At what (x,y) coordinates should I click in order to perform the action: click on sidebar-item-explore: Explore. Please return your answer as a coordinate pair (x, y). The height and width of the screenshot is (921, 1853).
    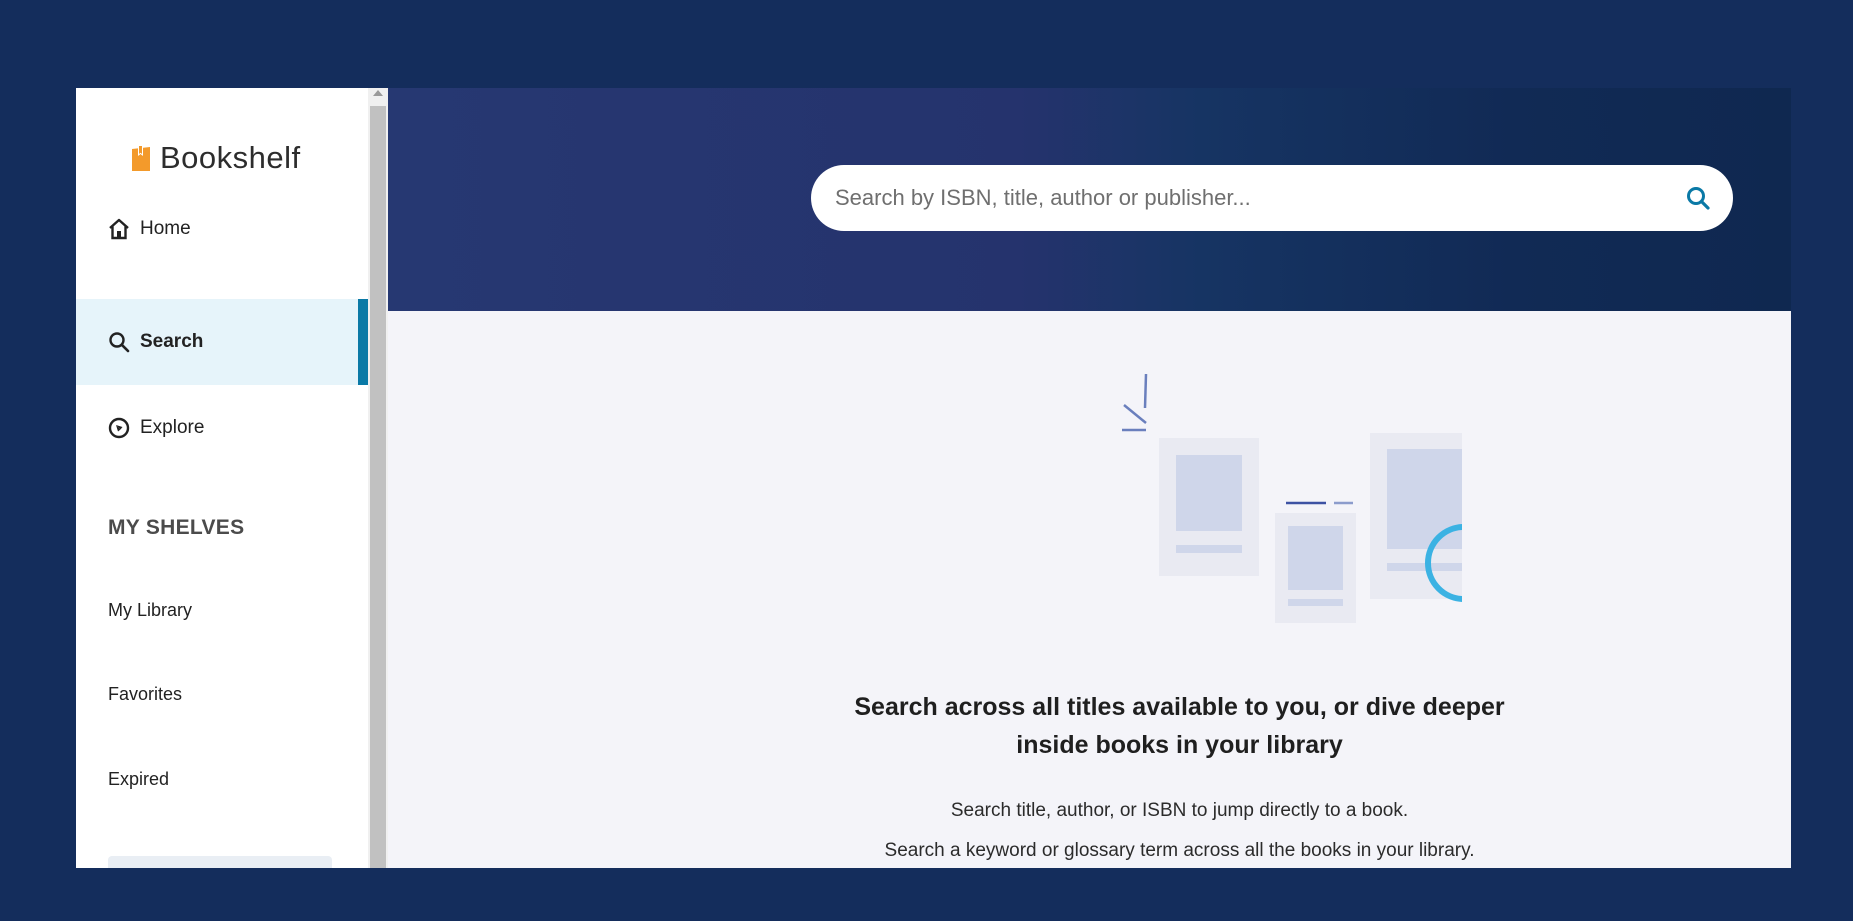
    Looking at the image, I should click on (222, 428).